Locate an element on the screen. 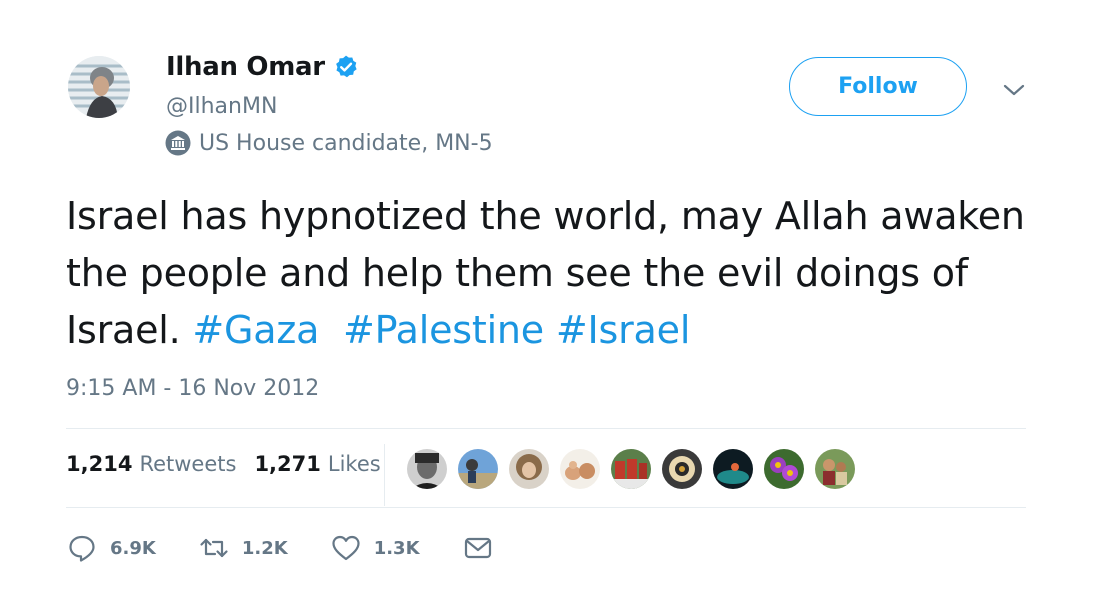 This screenshot has width=1093, height=600. like-action: 1.3K is located at coordinates (375, 548).